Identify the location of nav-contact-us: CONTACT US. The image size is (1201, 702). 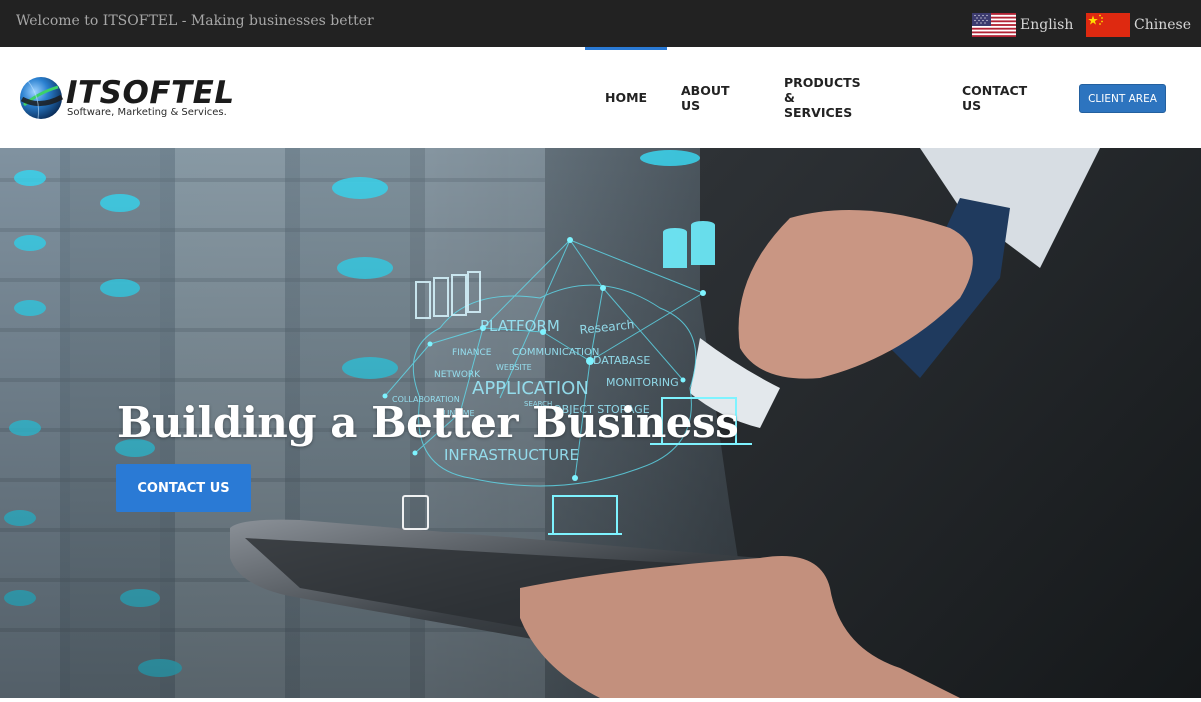
(994, 97).